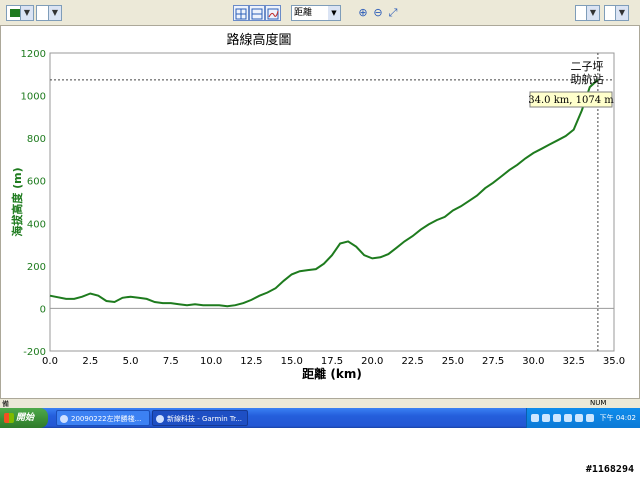  Describe the element at coordinates (587, 66) in the screenshot. I see `waypoint-label-line1: 二子坪` at that location.